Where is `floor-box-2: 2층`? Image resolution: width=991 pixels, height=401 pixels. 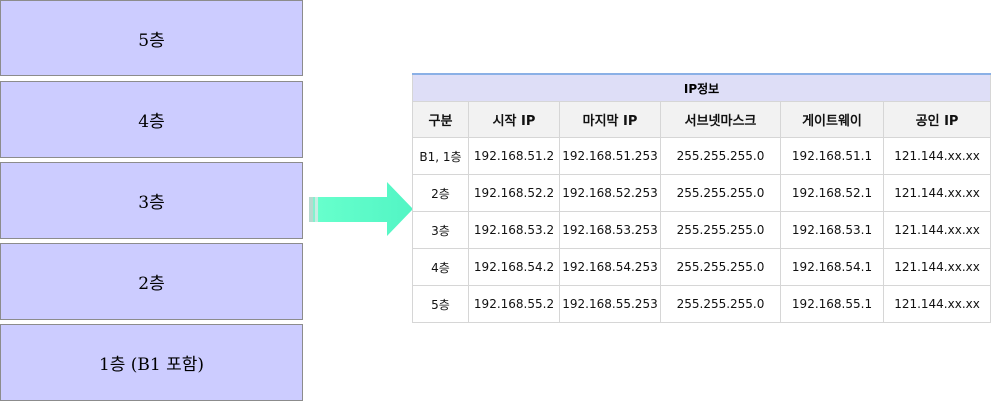
floor-box-2: 2층 is located at coordinates (151, 281).